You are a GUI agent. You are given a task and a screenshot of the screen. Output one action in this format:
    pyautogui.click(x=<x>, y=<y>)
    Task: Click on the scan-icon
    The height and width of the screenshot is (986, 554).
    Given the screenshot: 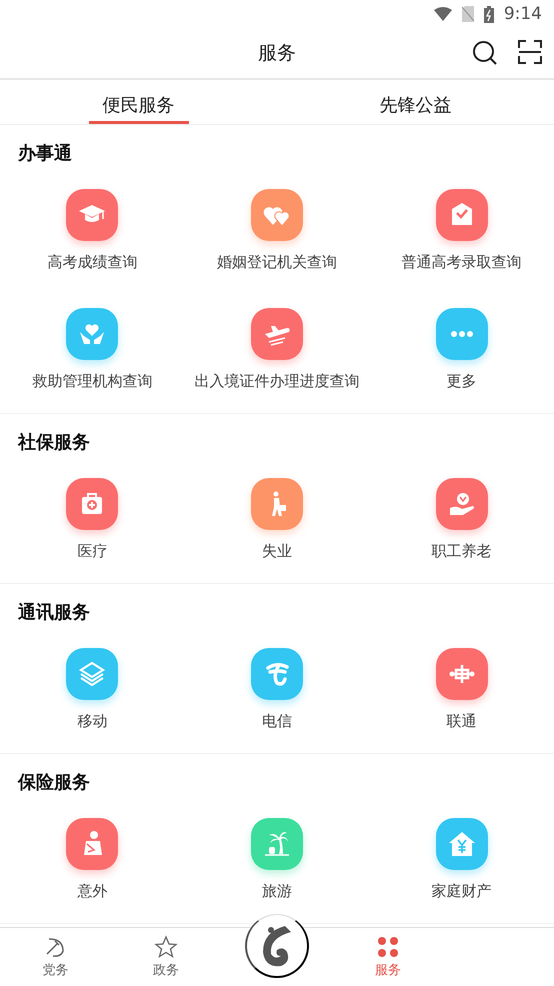 What is the action you would take?
    pyautogui.click(x=530, y=52)
    